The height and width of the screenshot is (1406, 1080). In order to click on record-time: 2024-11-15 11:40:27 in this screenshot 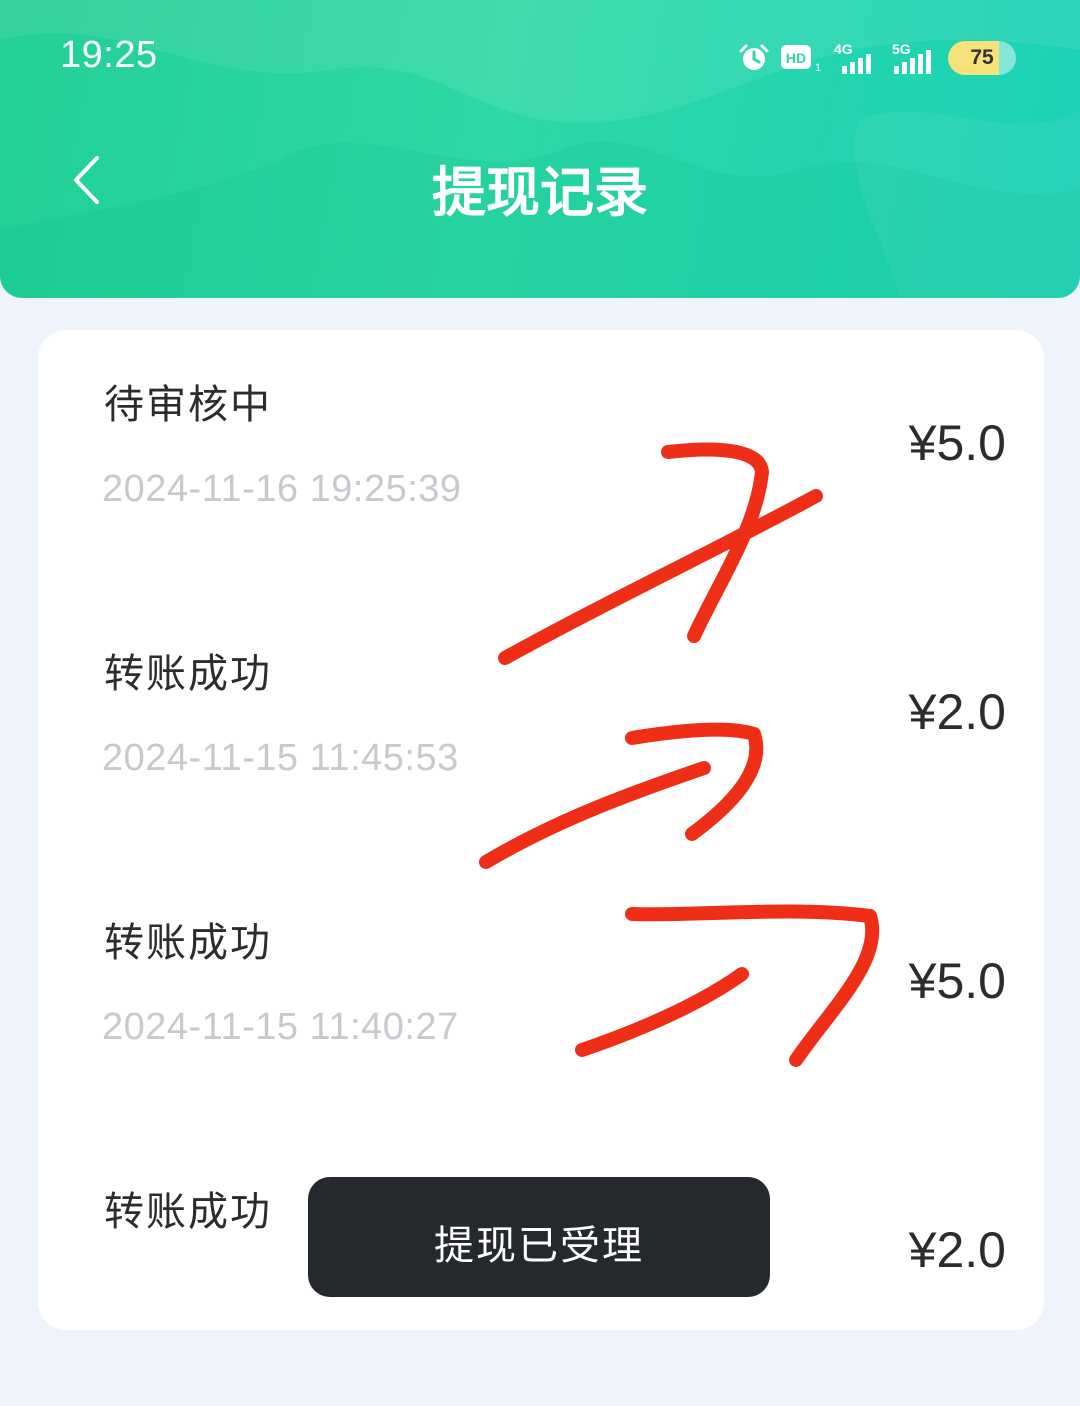, I will do `click(280, 1027)`.